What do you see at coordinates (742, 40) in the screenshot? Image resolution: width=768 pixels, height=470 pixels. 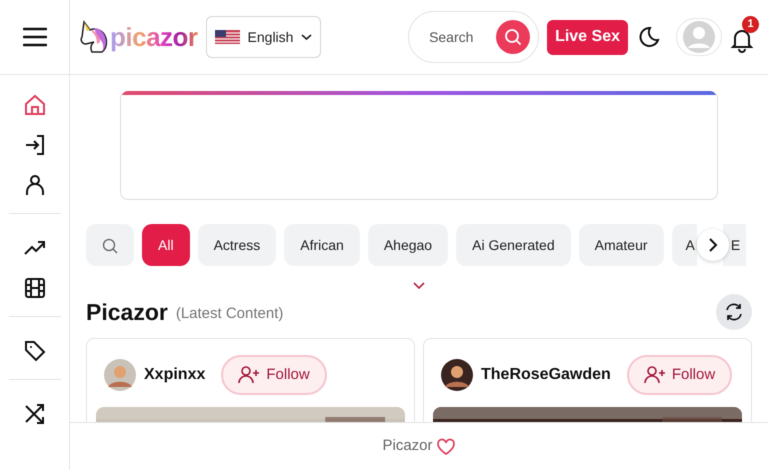 I see `bell-icon` at bounding box center [742, 40].